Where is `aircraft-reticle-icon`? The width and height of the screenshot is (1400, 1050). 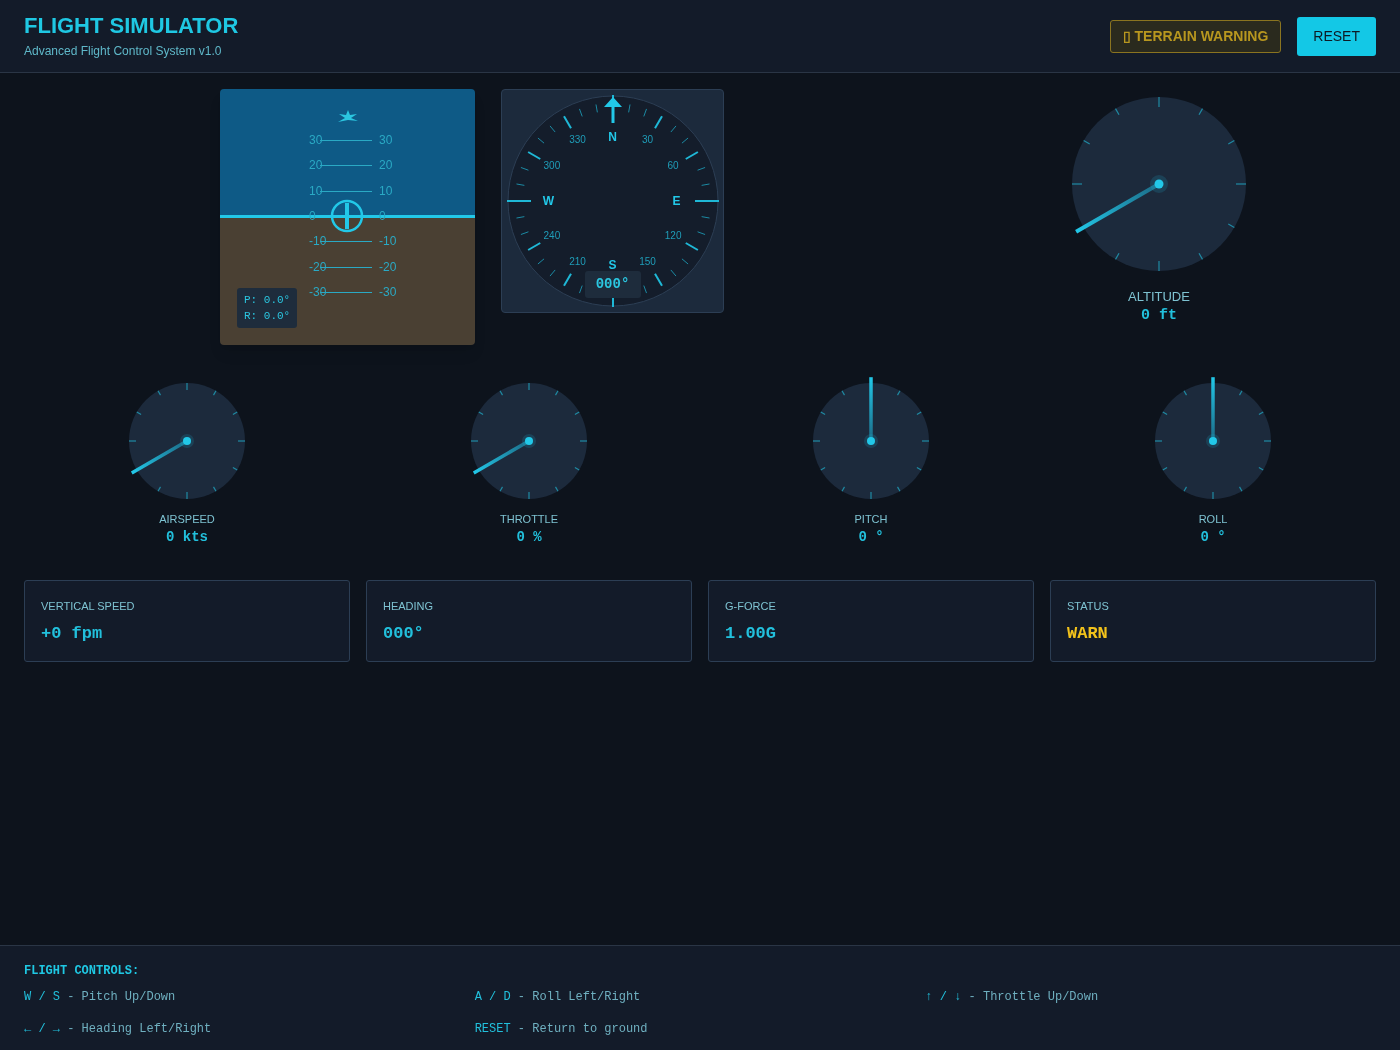 aircraft-reticle-icon is located at coordinates (347, 216).